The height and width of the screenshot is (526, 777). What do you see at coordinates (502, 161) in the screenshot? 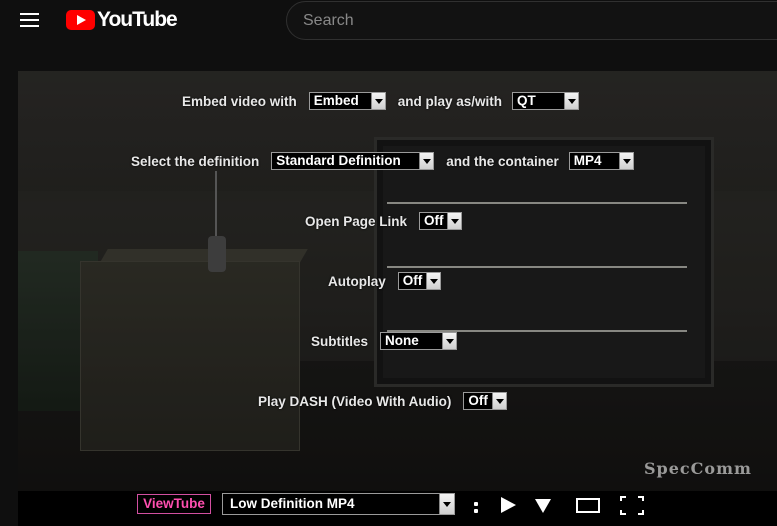
I see `container-label: and the container` at bounding box center [502, 161].